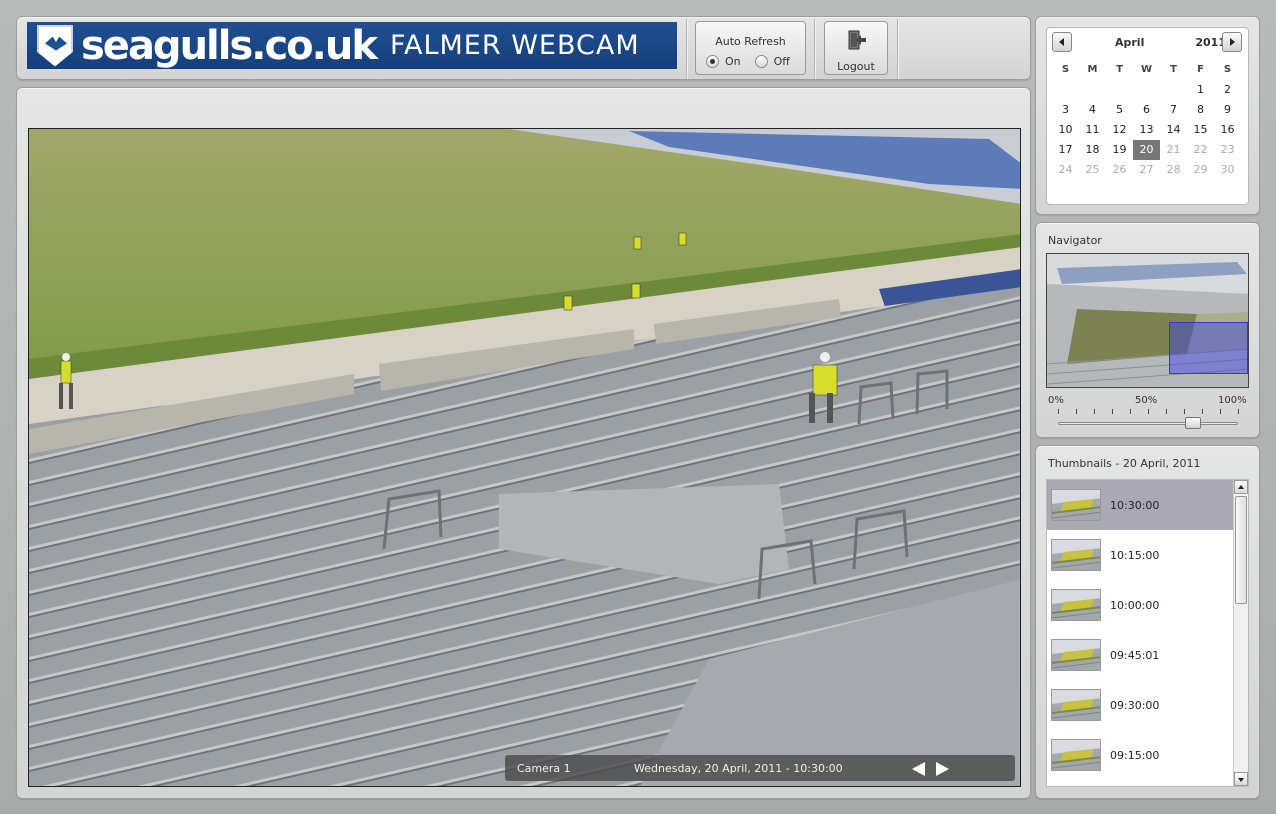 This screenshot has width=1276, height=814. Describe the element at coordinates (1146, 150) in the screenshot. I see `calendar-day: 20` at that location.